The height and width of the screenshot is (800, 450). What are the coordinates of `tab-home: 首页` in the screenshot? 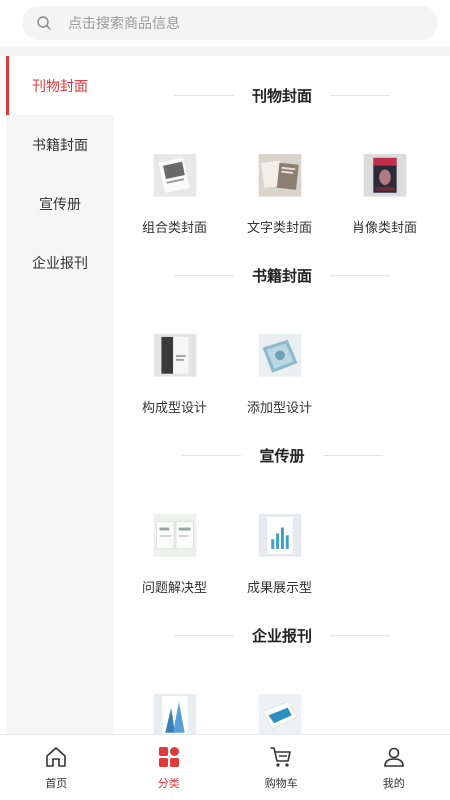 It's located at (56, 767).